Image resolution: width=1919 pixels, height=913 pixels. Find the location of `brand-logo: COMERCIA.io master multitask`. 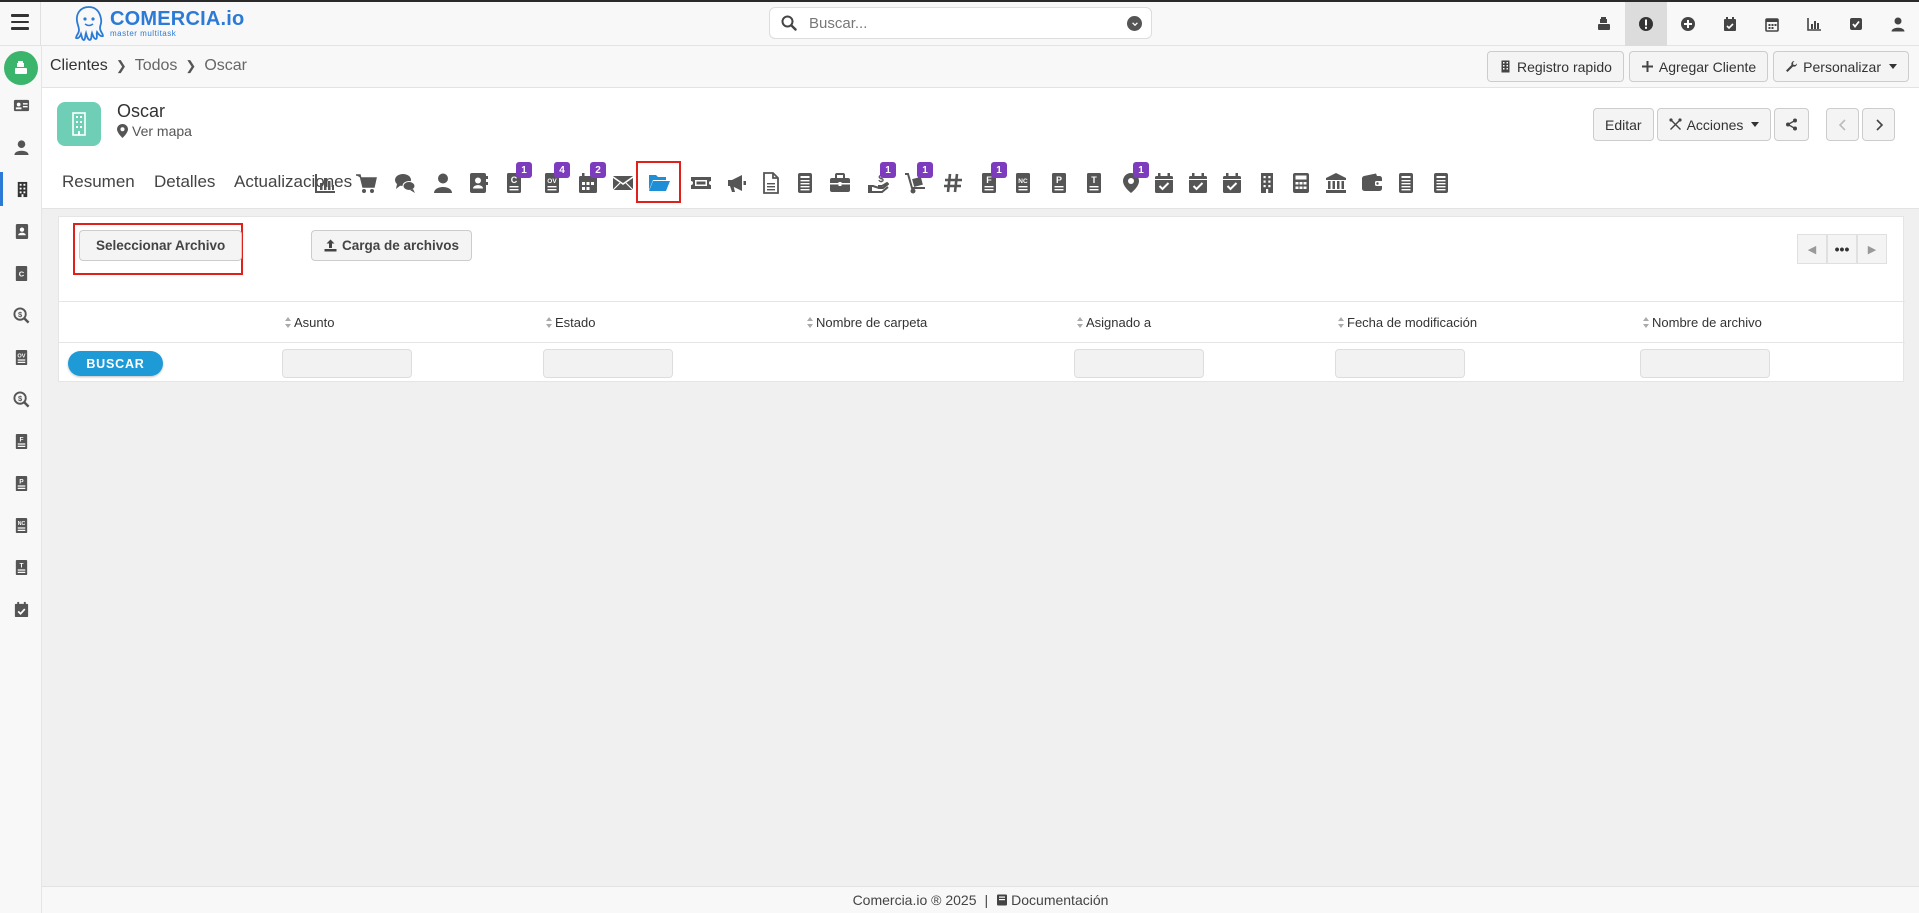

brand-logo: COMERCIA.io master multitask is located at coordinates (158, 23).